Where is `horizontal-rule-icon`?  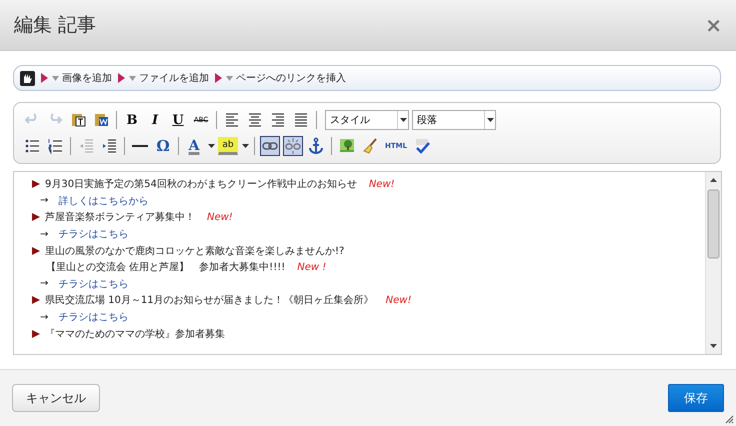 horizontal-rule-icon is located at coordinates (140, 146).